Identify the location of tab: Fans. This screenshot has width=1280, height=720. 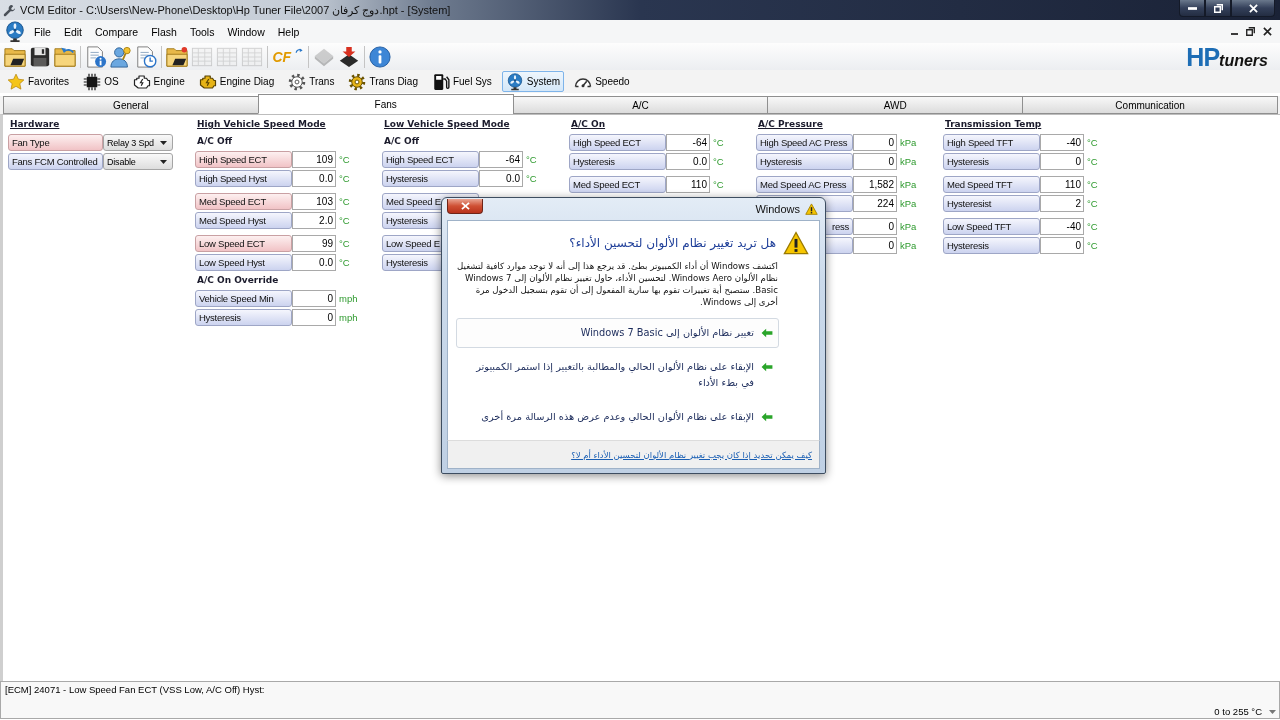
(385, 104).